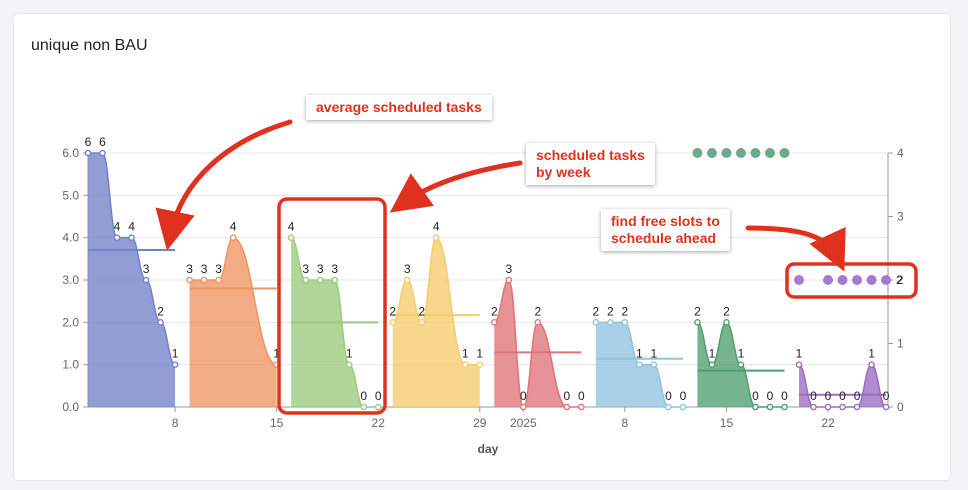 The height and width of the screenshot is (490, 968). What do you see at coordinates (480, 423) in the screenshot?
I see `x-tick-label: 29` at bounding box center [480, 423].